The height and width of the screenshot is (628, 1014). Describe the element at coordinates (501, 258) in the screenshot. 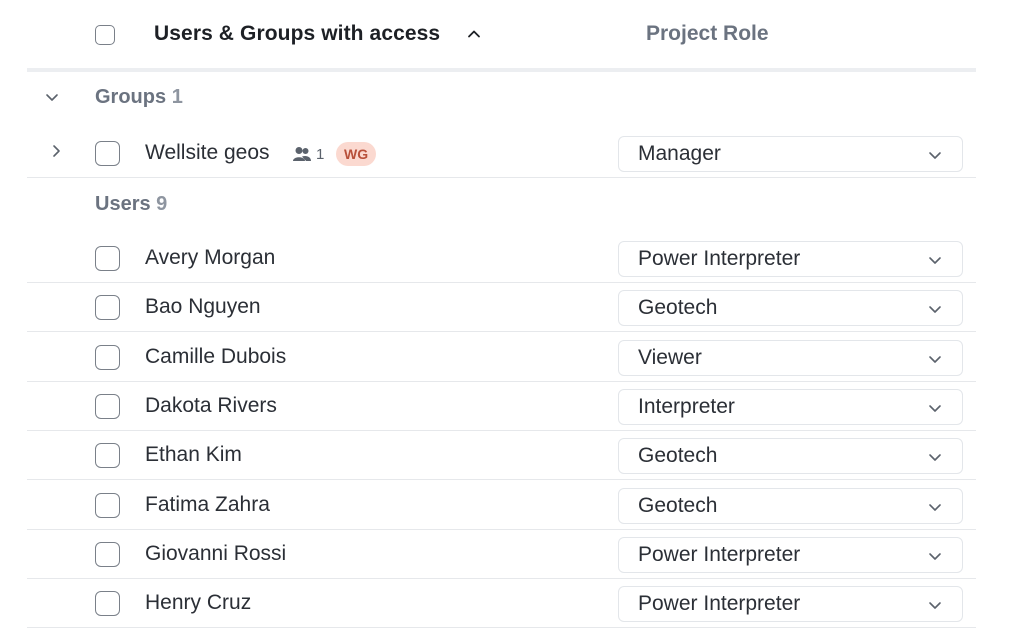

I see `user-row: Avery Morgan Power Interpreter` at that location.